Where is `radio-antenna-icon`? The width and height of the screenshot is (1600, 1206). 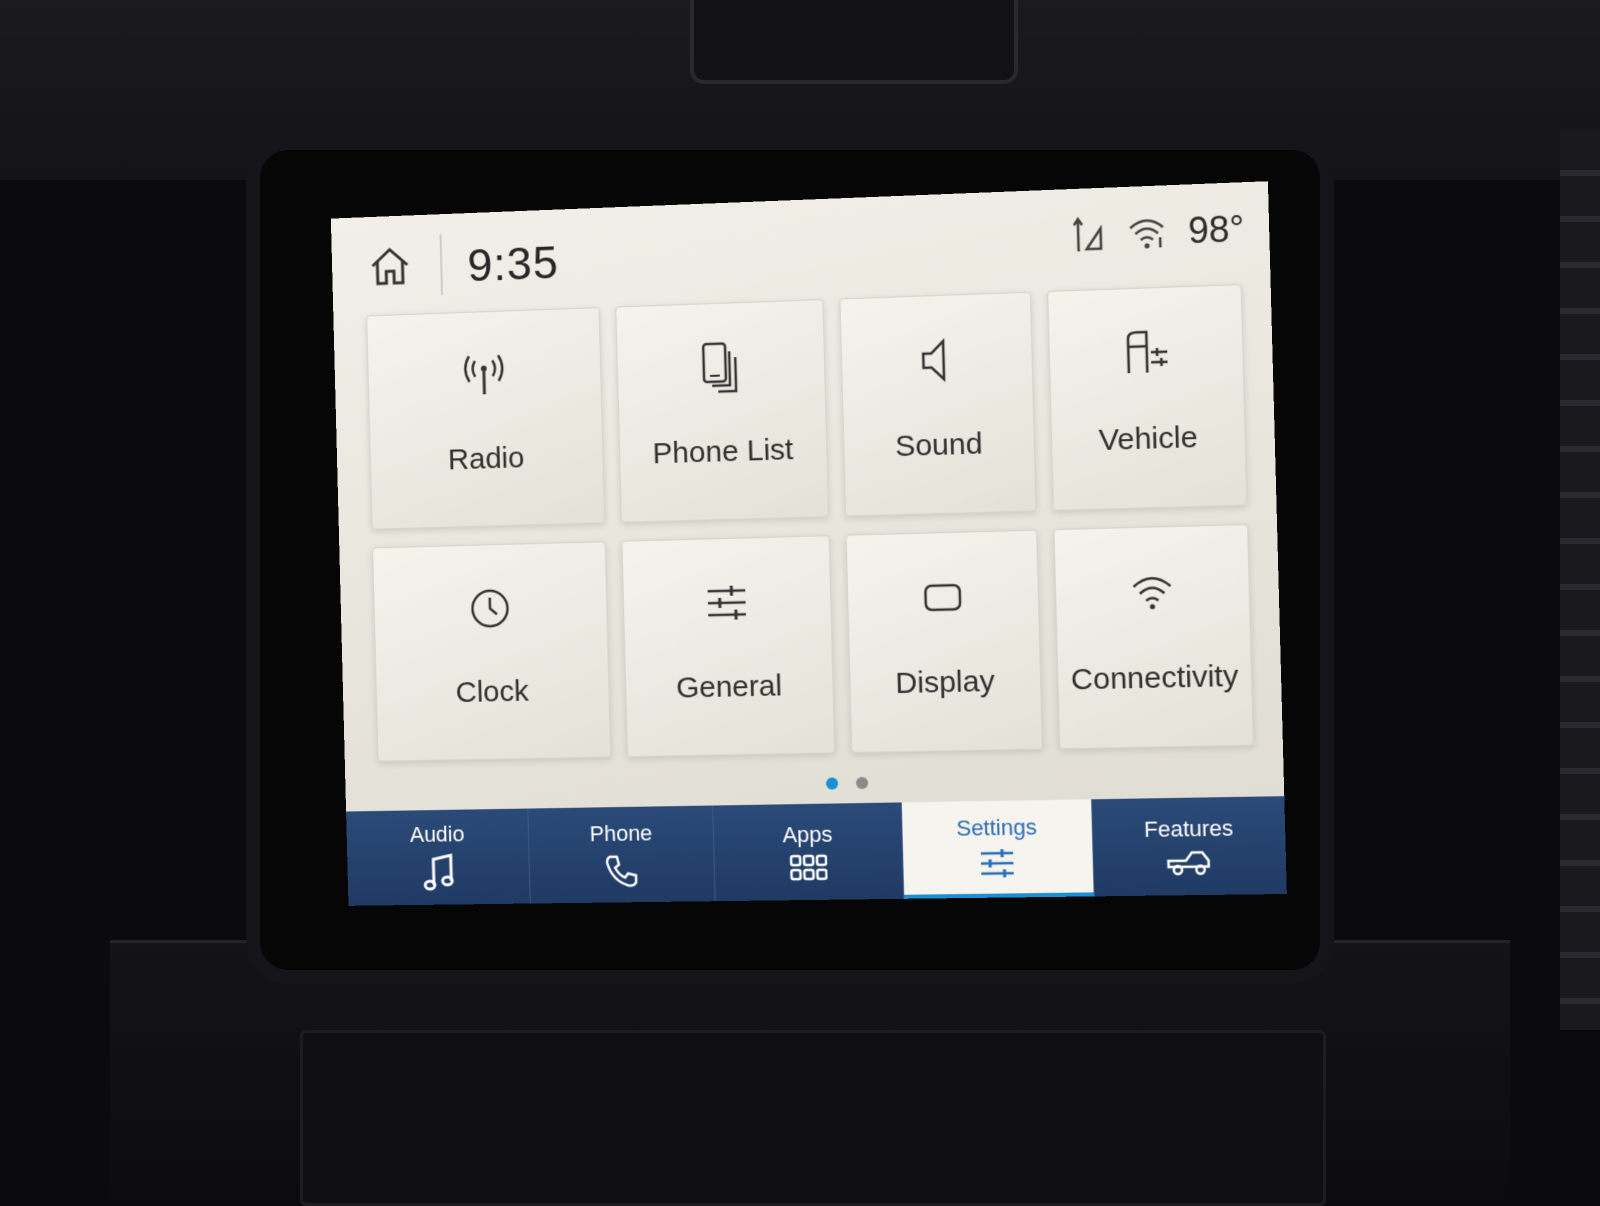
radio-antenna-icon is located at coordinates (484, 375).